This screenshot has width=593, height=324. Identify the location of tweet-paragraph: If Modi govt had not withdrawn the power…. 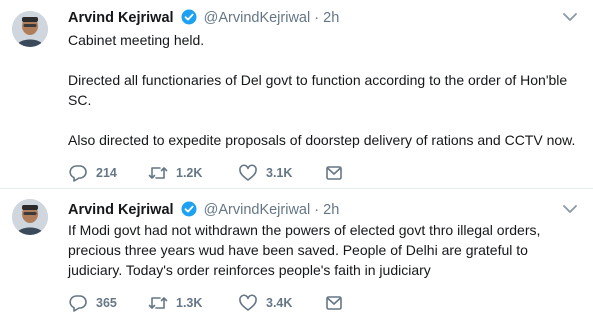
(304, 250).